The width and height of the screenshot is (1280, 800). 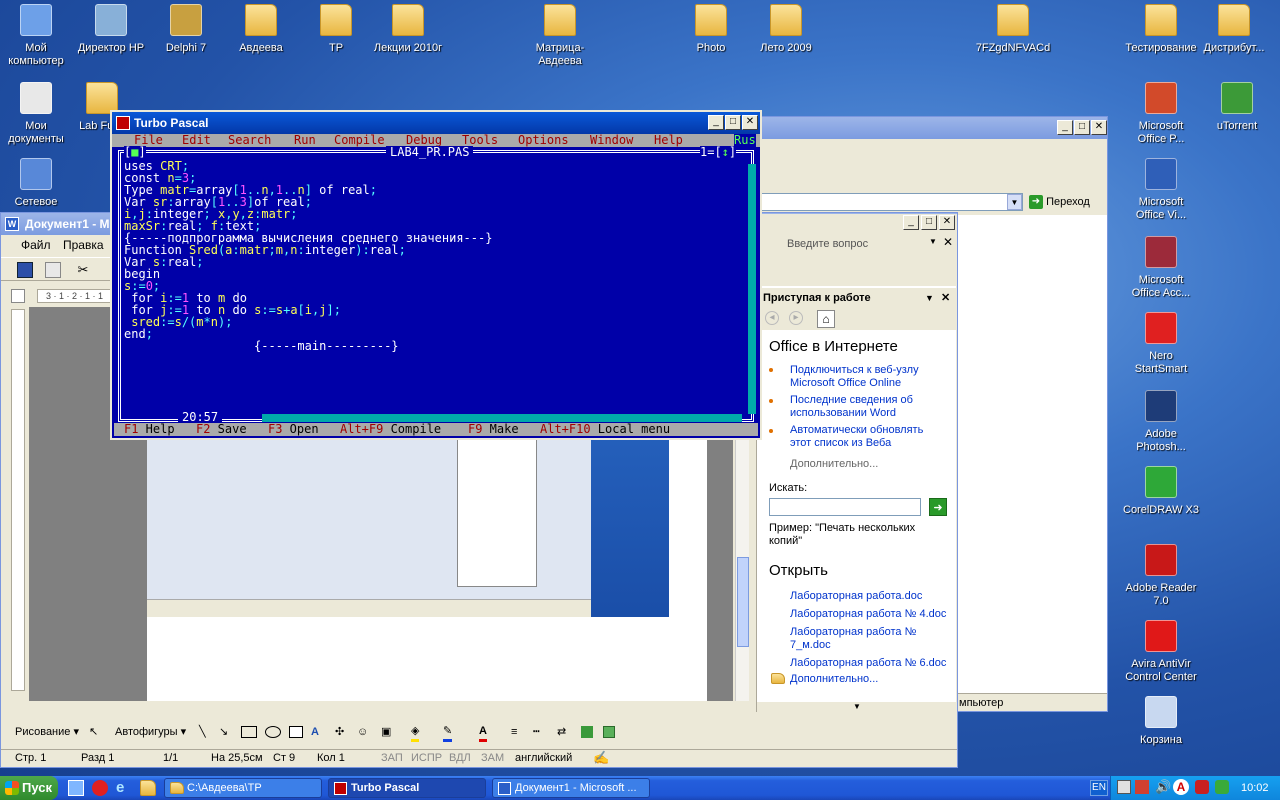 What do you see at coordinates (305, 140) in the screenshot?
I see `pascal-menu-run: Run` at bounding box center [305, 140].